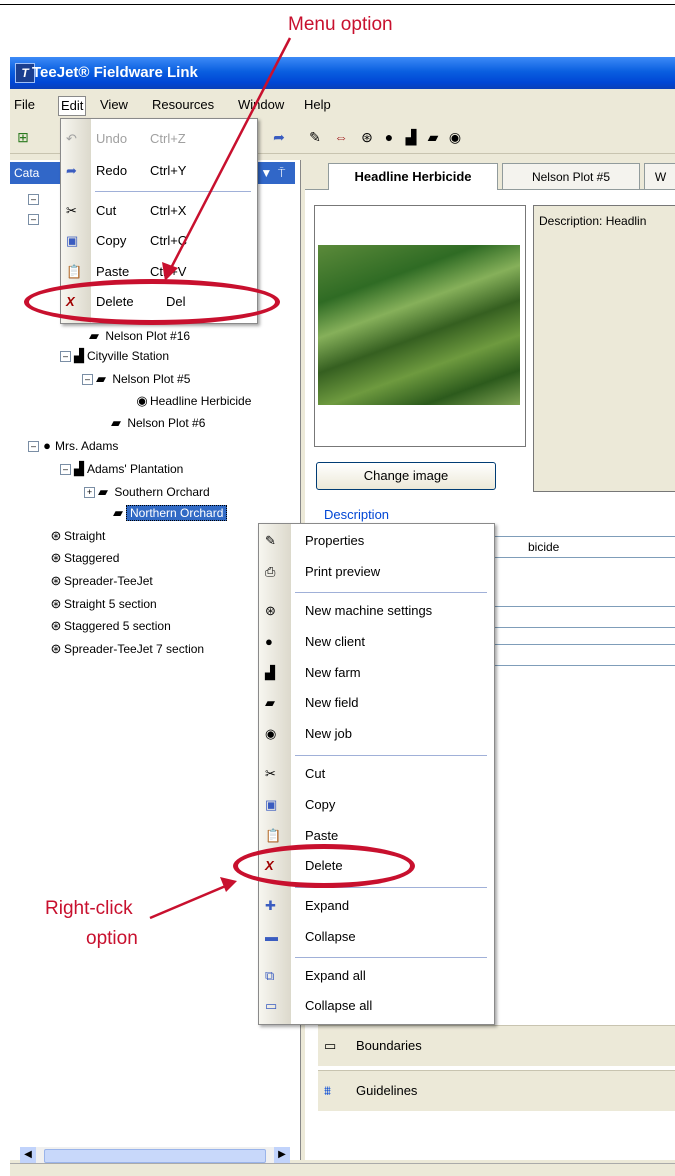 This screenshot has width=675, height=1176. I want to click on tab-headline-herbicide: Headline Herbicide, so click(413, 176).